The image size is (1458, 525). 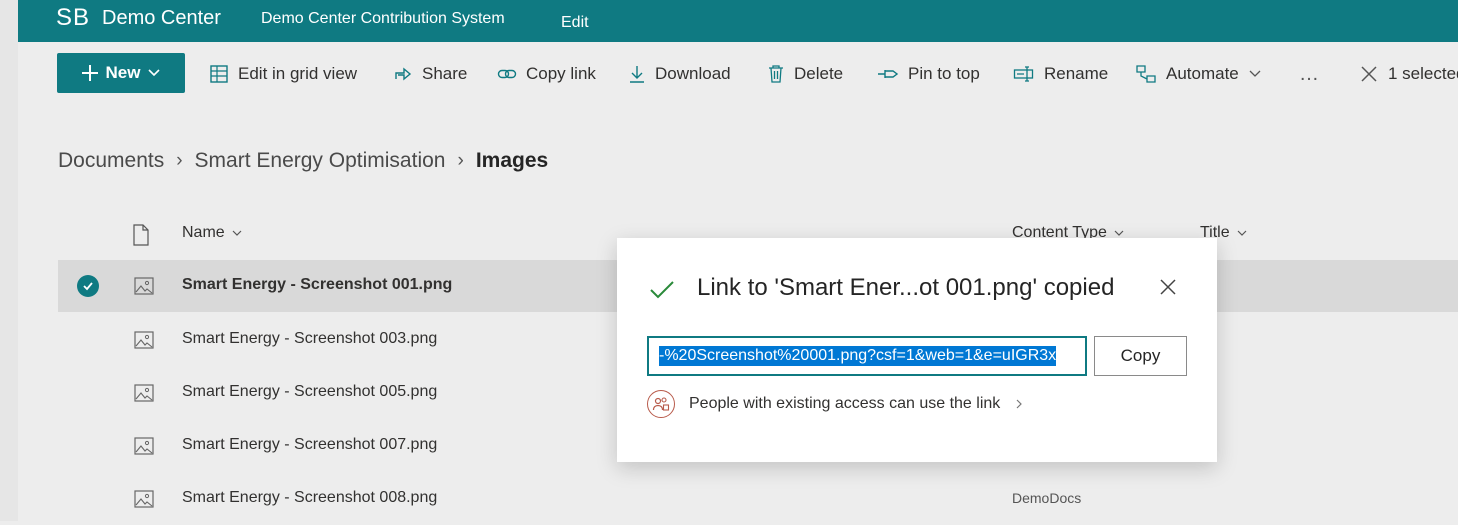 I want to click on breadcrumb-images: Images, so click(x=512, y=160).